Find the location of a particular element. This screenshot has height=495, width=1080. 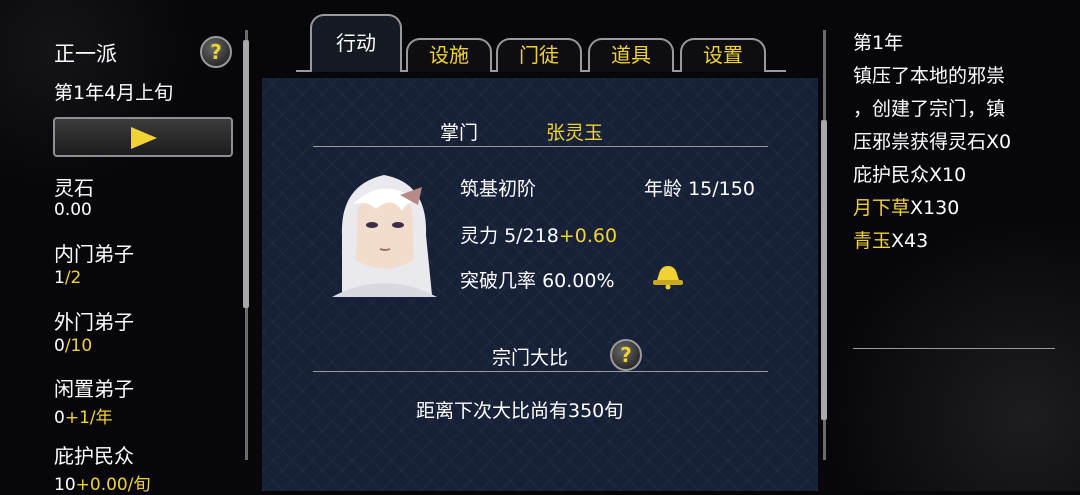

leader-title: 掌门 is located at coordinates (459, 133).